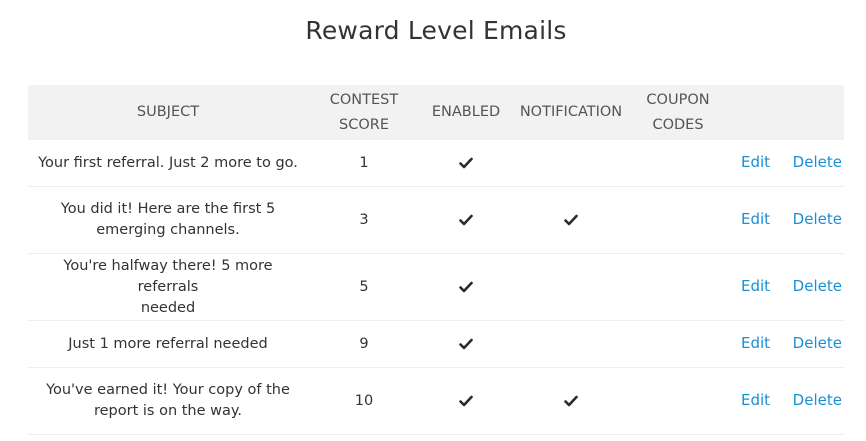 This screenshot has width=866, height=441. Describe the element at coordinates (168, 390) in the screenshot. I see `subject-line1: You've earned it! Your copy of the` at that location.